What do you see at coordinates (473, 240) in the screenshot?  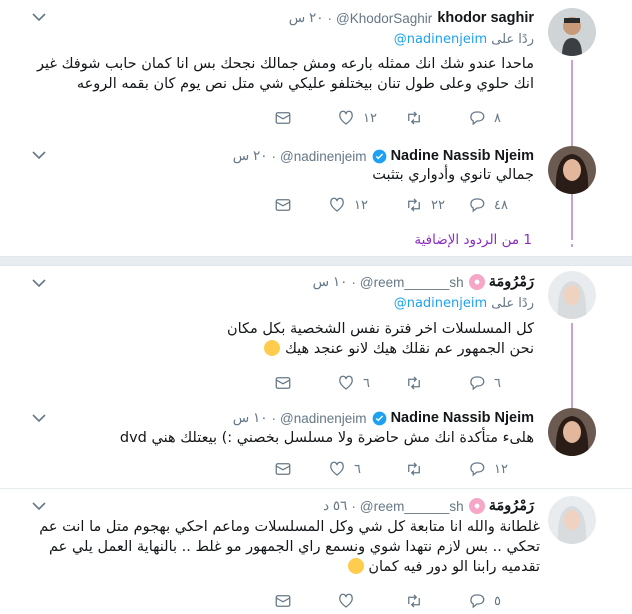 I see `show-more-replies-link: 1 من الردود الإضافية` at bounding box center [473, 240].